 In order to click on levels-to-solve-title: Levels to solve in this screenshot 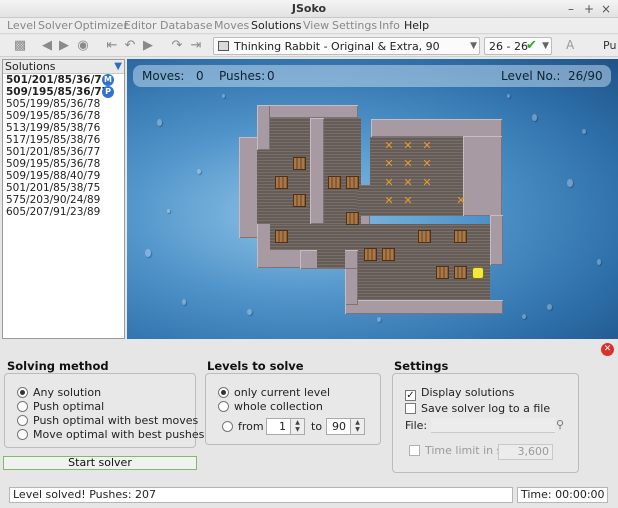, I will do `click(255, 366)`.